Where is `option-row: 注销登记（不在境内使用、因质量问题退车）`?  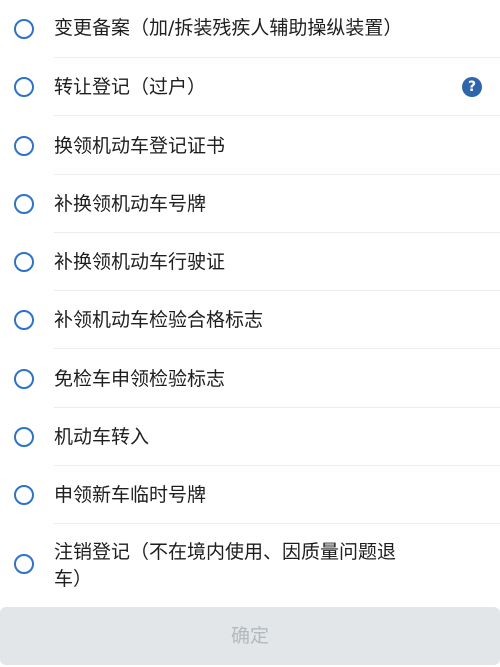
option-row: 注销登记（不在境内使用、因质量问题退车） is located at coordinates (250, 564).